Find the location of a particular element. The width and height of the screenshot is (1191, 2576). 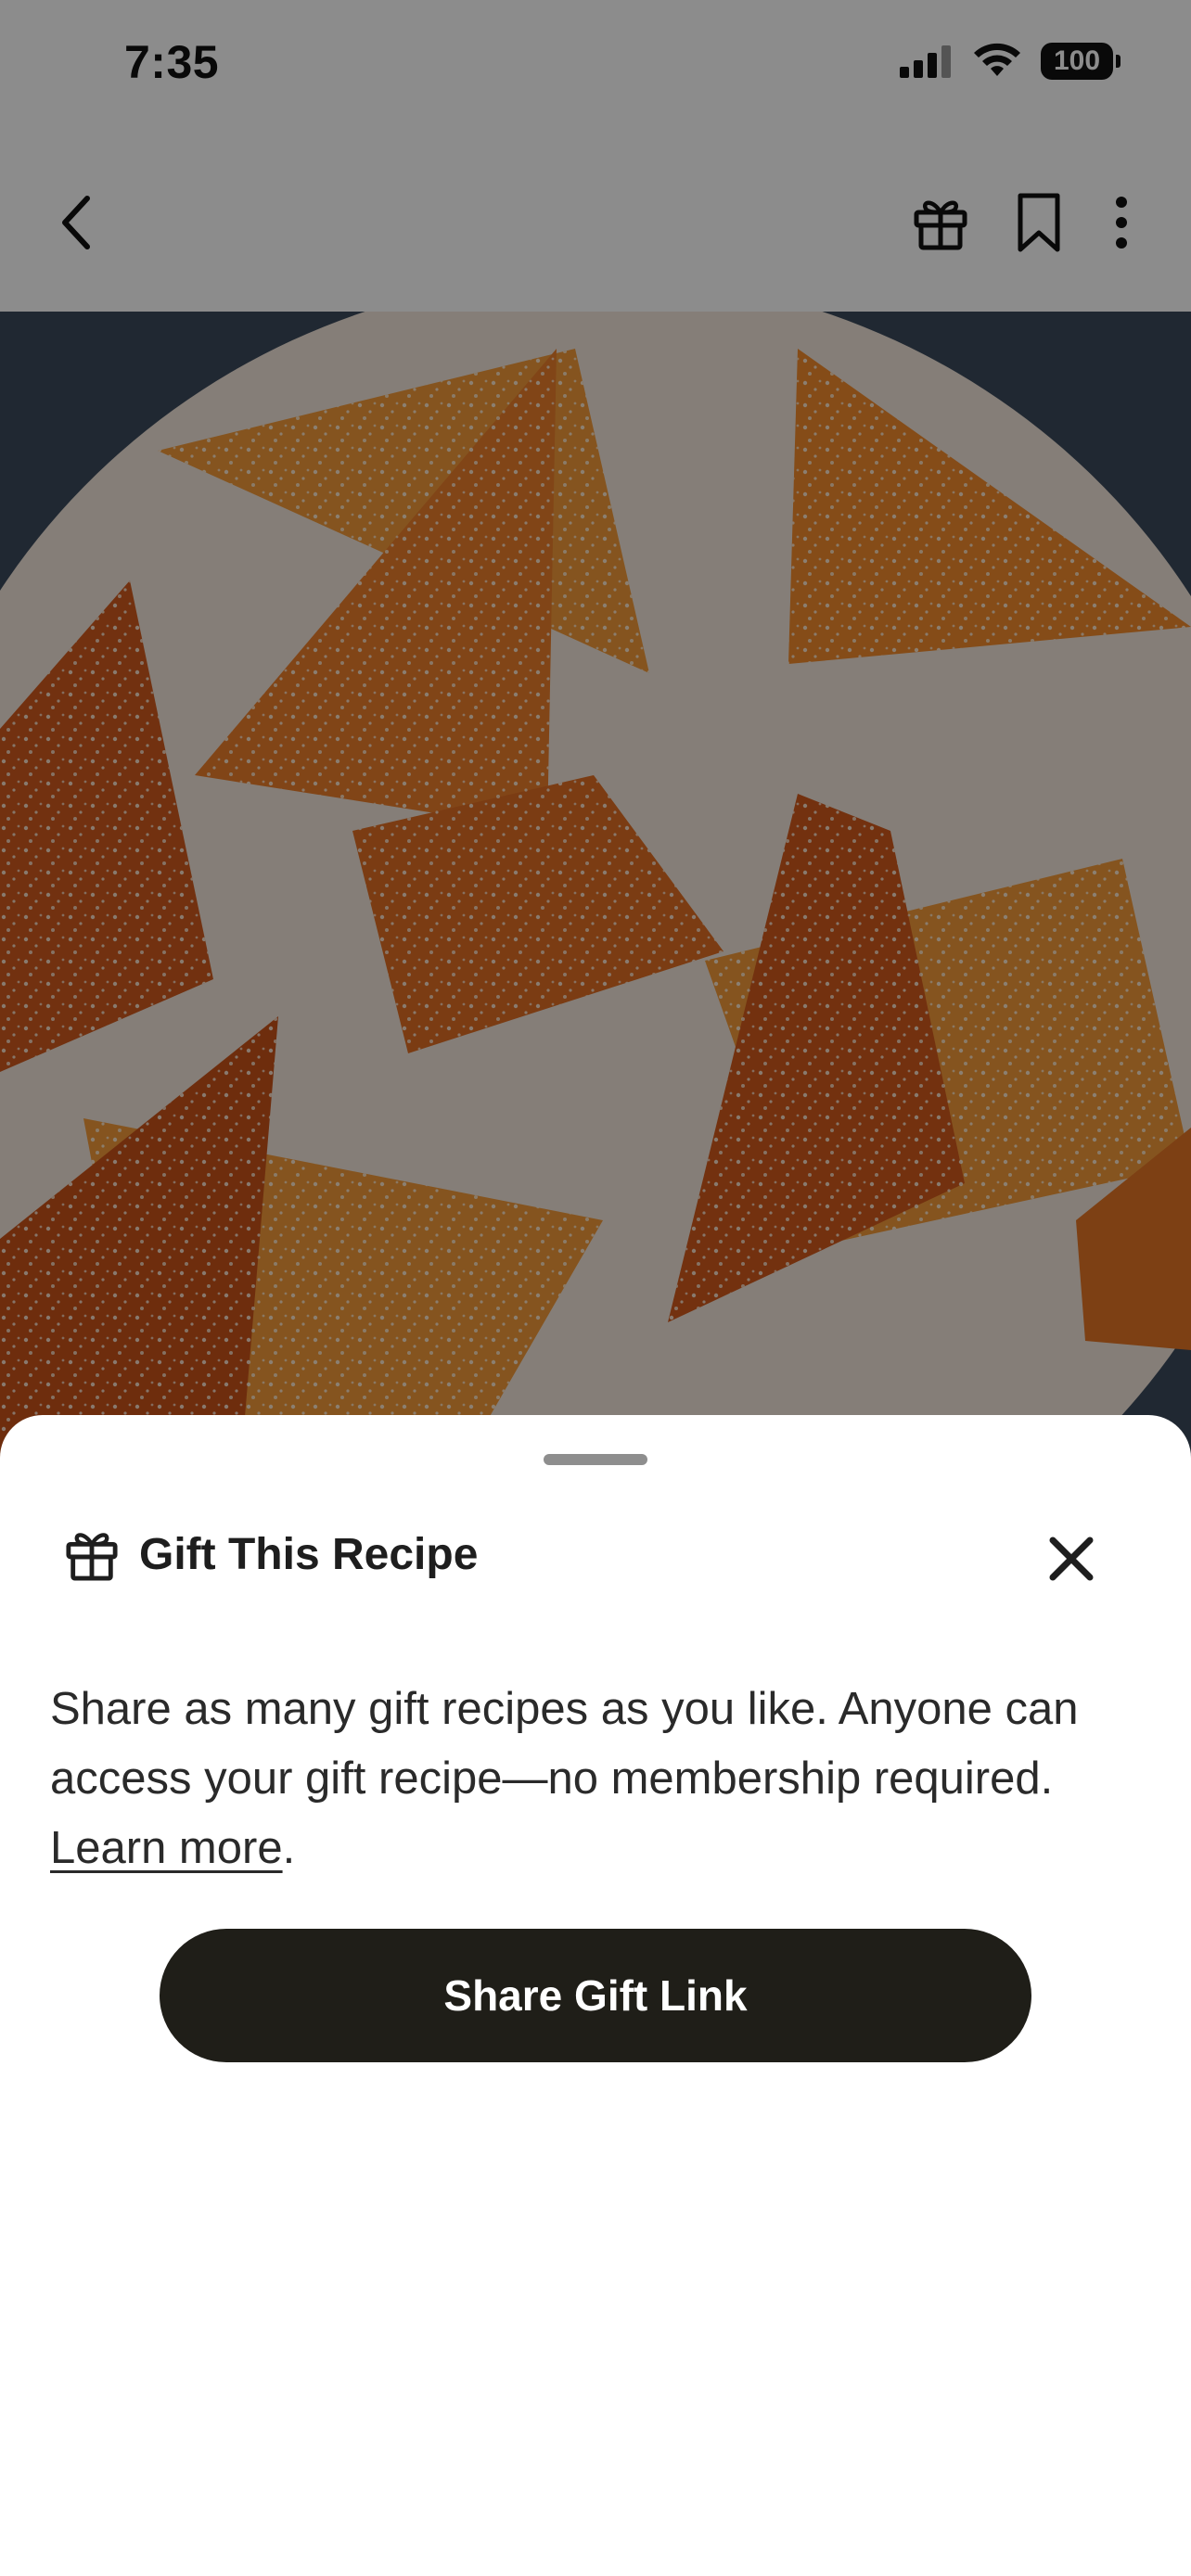

share-gift-link-button: Share Gift Link is located at coordinates (595, 1995).